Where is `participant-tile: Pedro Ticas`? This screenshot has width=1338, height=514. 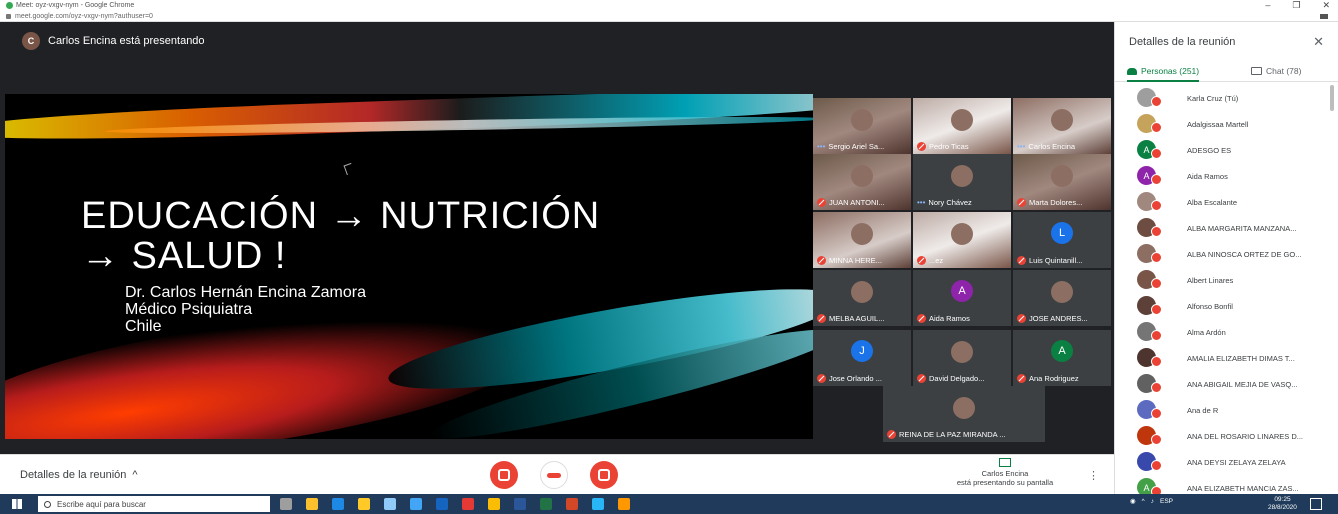
participant-tile: Pedro Ticas is located at coordinates (962, 126).